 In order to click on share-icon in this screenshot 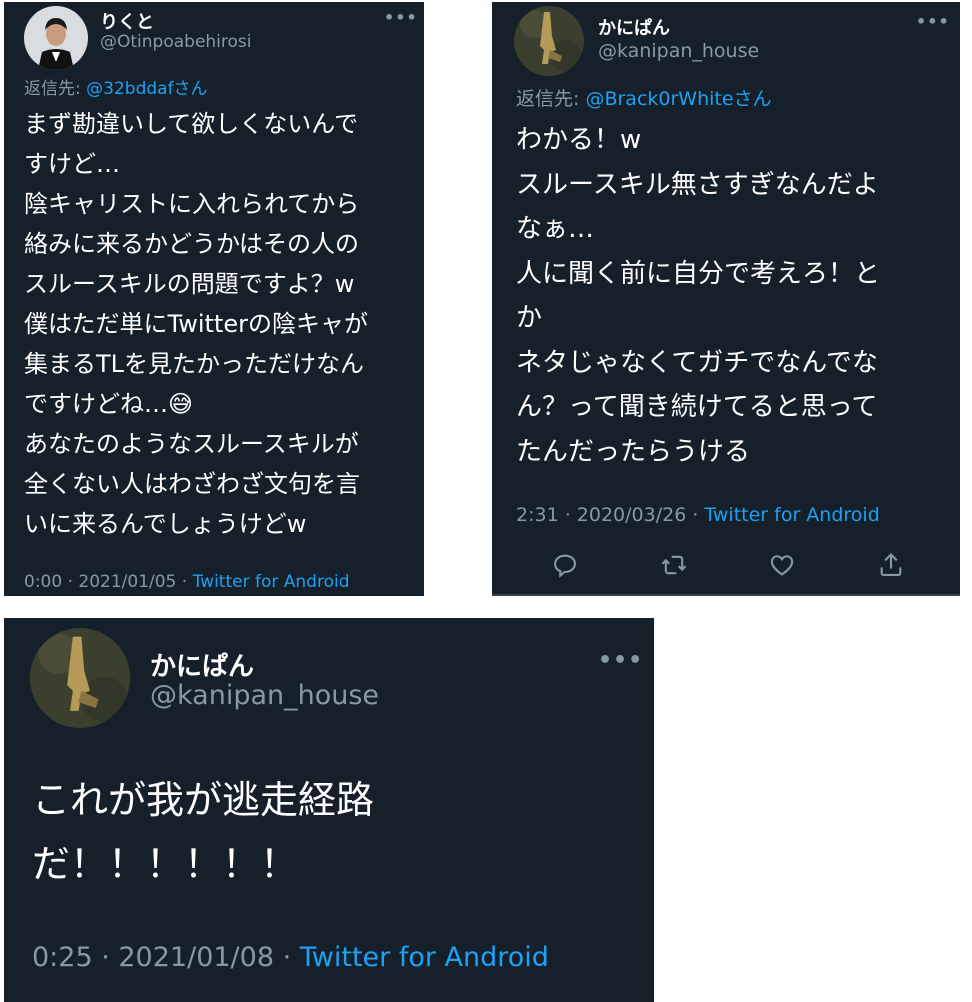, I will do `click(891, 565)`.